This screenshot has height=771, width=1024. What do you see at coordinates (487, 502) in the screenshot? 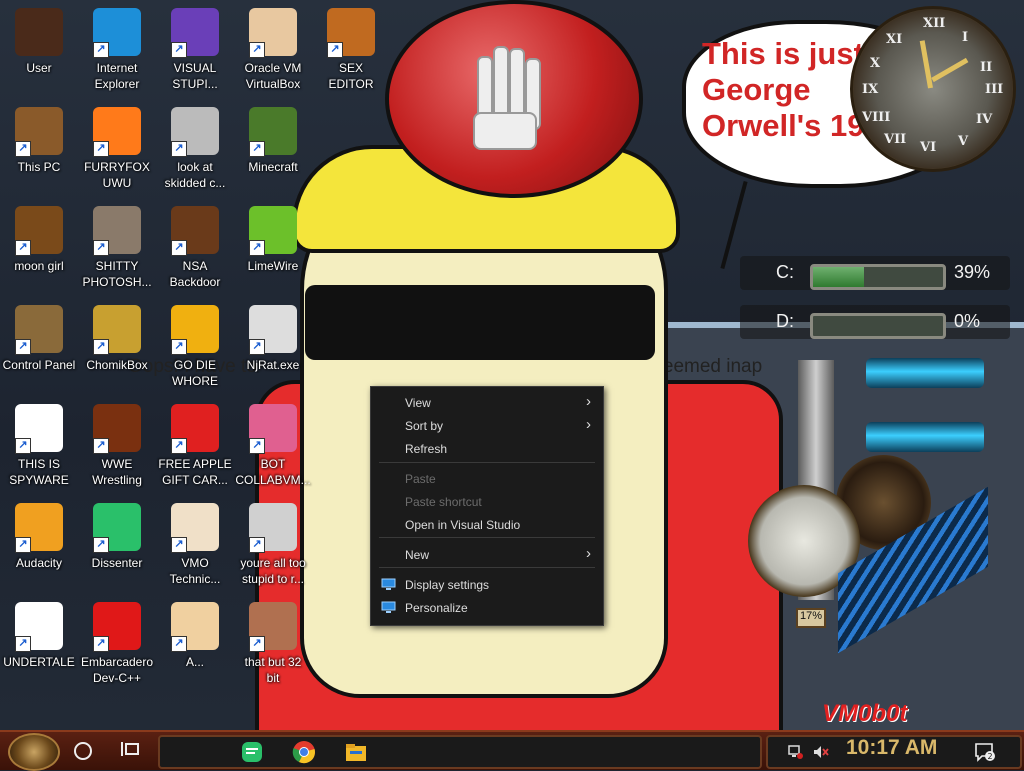
I see `menu-item-paste-shortcut: Paste shortcut` at bounding box center [487, 502].